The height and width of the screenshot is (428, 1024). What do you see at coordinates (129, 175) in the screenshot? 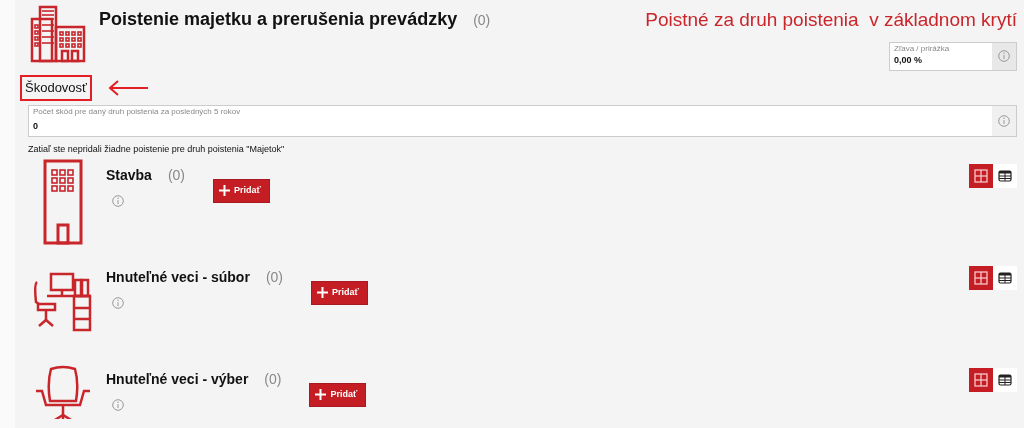
I see `section-title: Stavba` at bounding box center [129, 175].